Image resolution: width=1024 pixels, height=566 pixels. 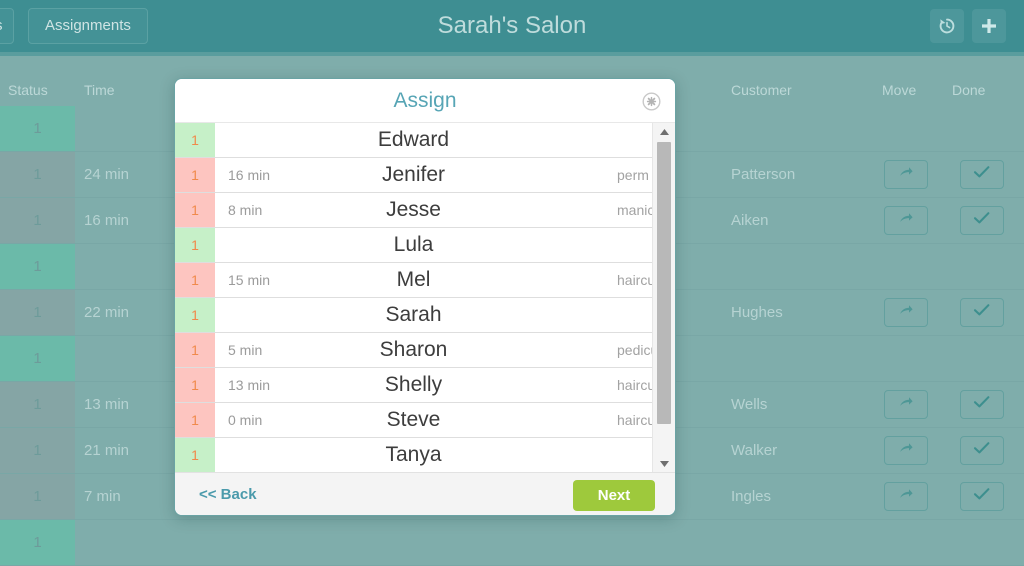 I want to click on staff-list-item: Shelly113 minhaircut, so click(x=413, y=385).